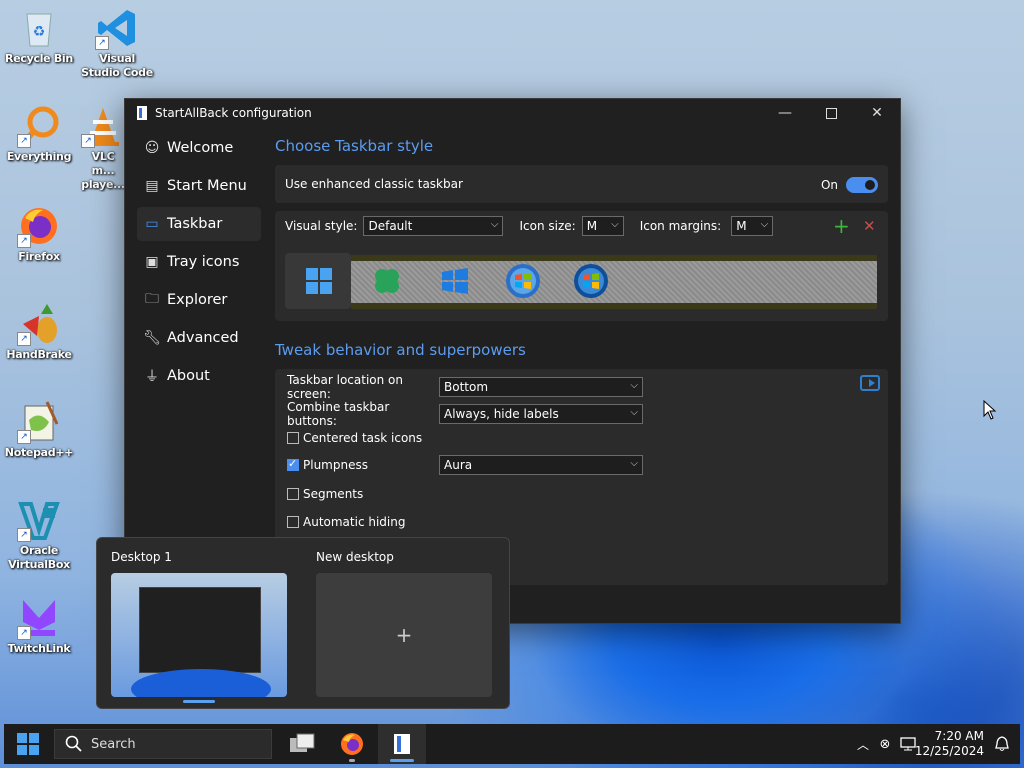 The height and width of the screenshot is (768, 1024). Describe the element at coordinates (192, 623) in the screenshot. I see `desktop-1-card: Desktop 1` at that location.